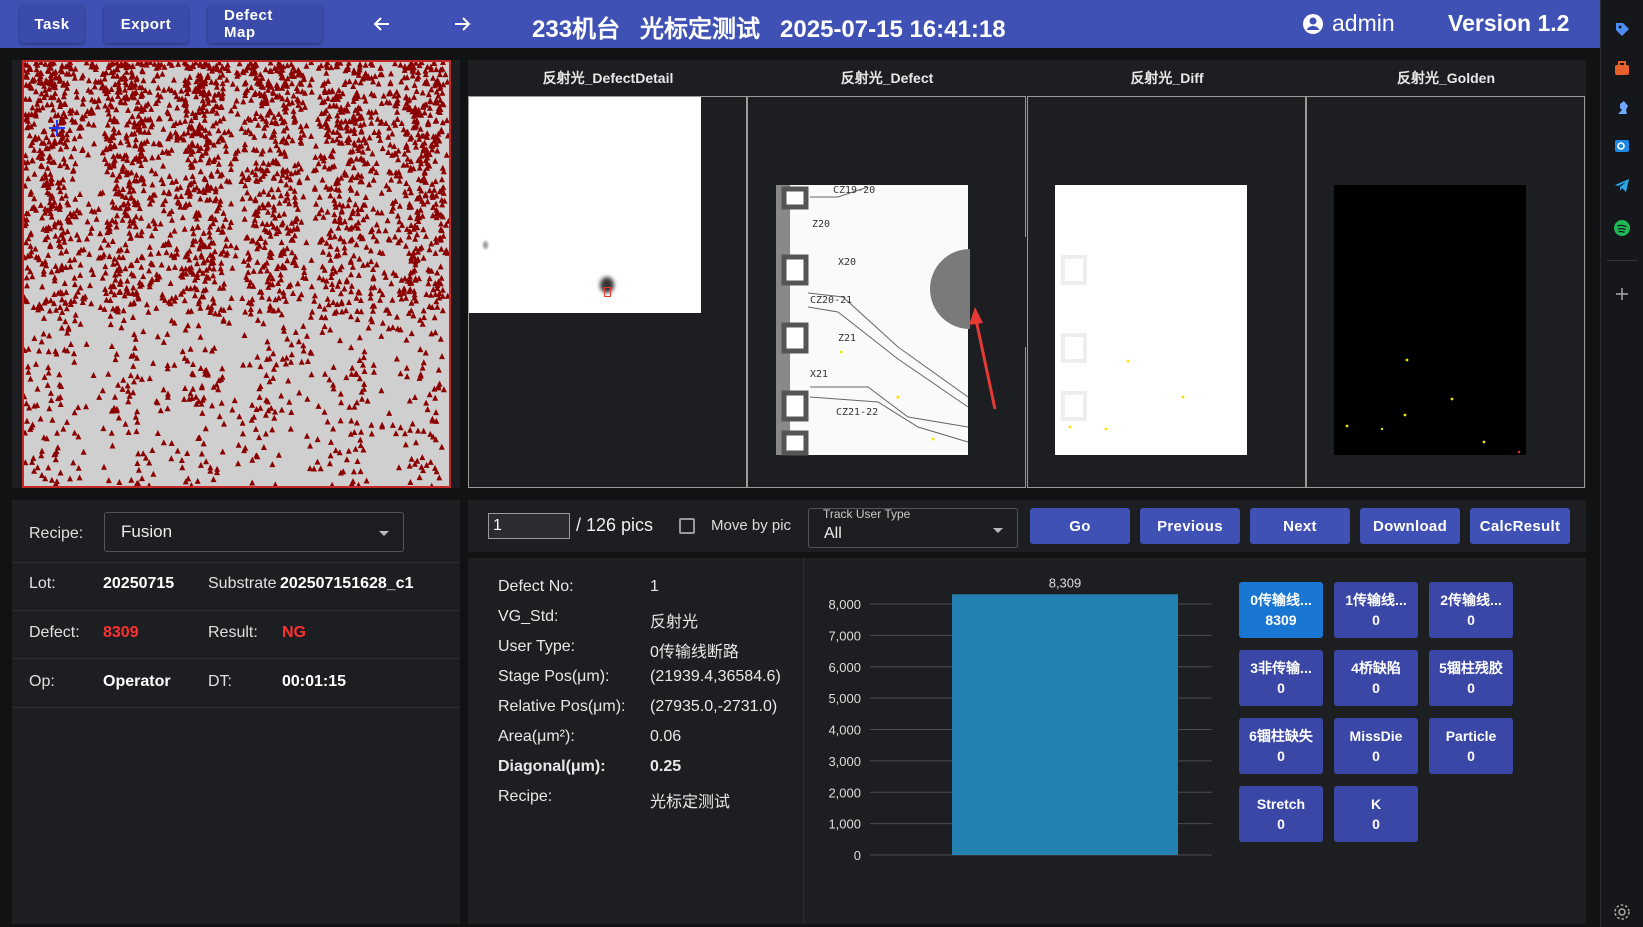 The height and width of the screenshot is (927, 1643). I want to click on right-sidebar, so click(1621, 463).